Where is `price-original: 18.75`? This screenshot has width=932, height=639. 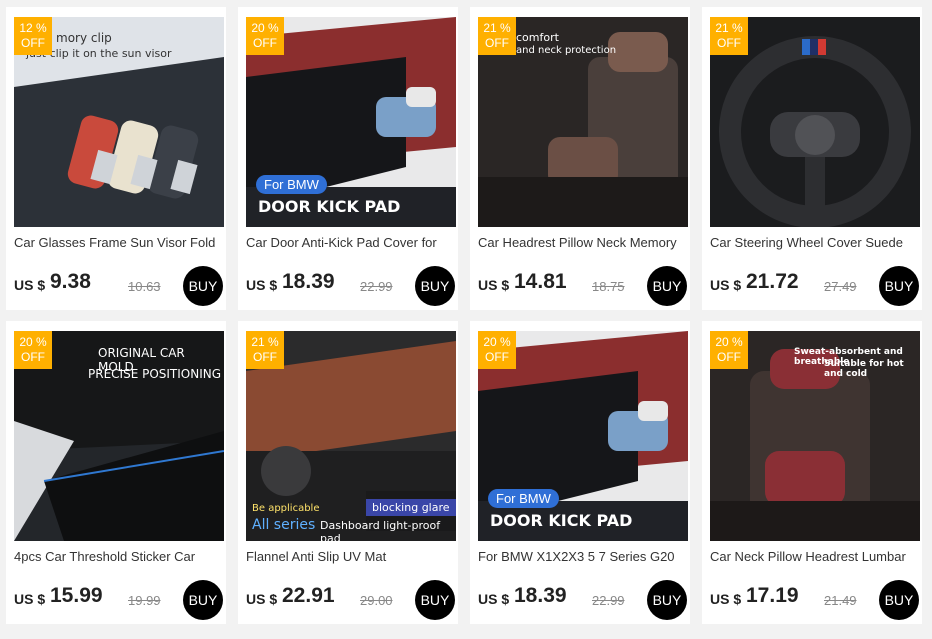 price-original: 18.75 is located at coordinates (608, 286).